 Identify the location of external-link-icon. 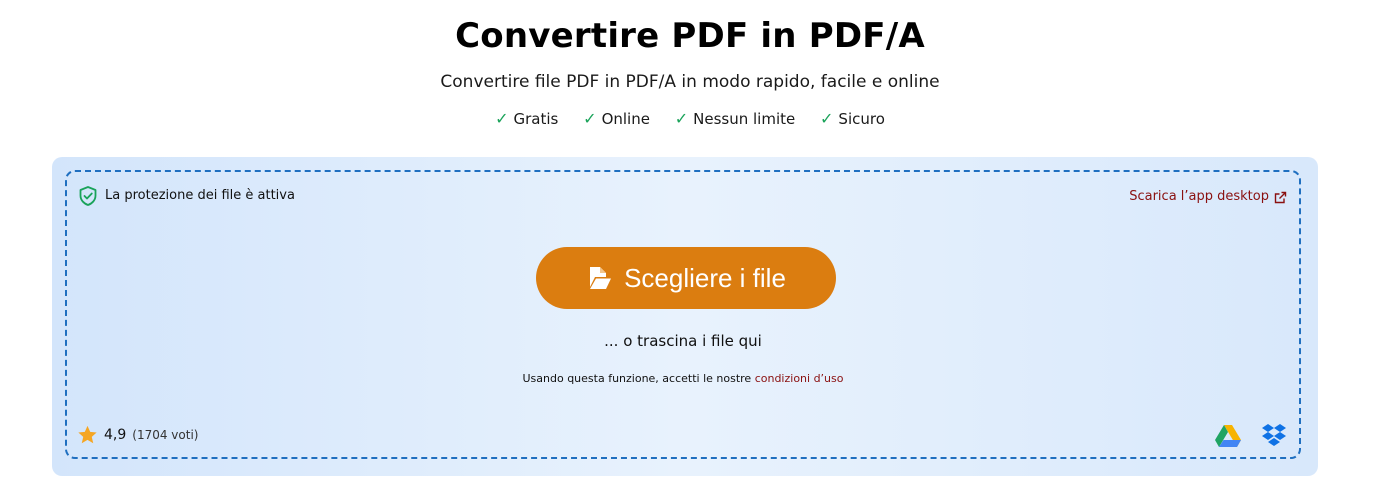
(1280, 197).